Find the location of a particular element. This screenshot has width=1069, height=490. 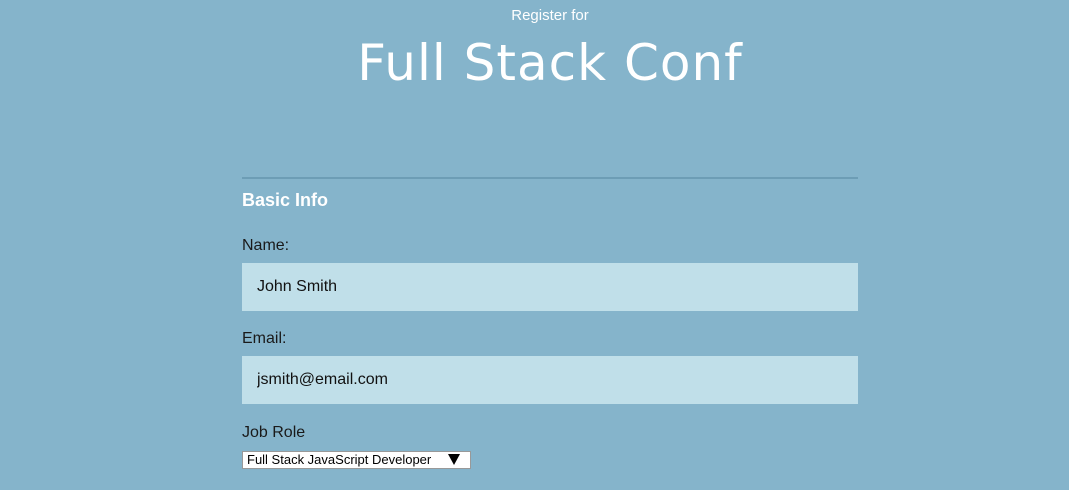

name-input is located at coordinates (550, 287).